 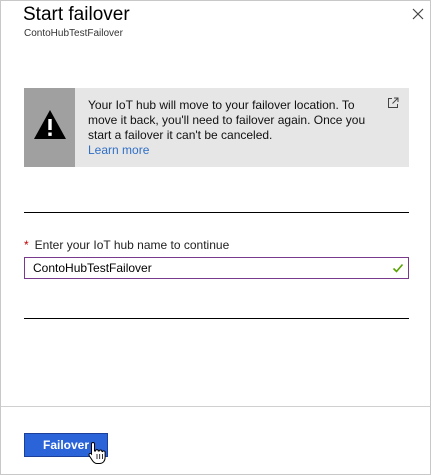 I want to click on footer-divider, so click(x=215, y=406).